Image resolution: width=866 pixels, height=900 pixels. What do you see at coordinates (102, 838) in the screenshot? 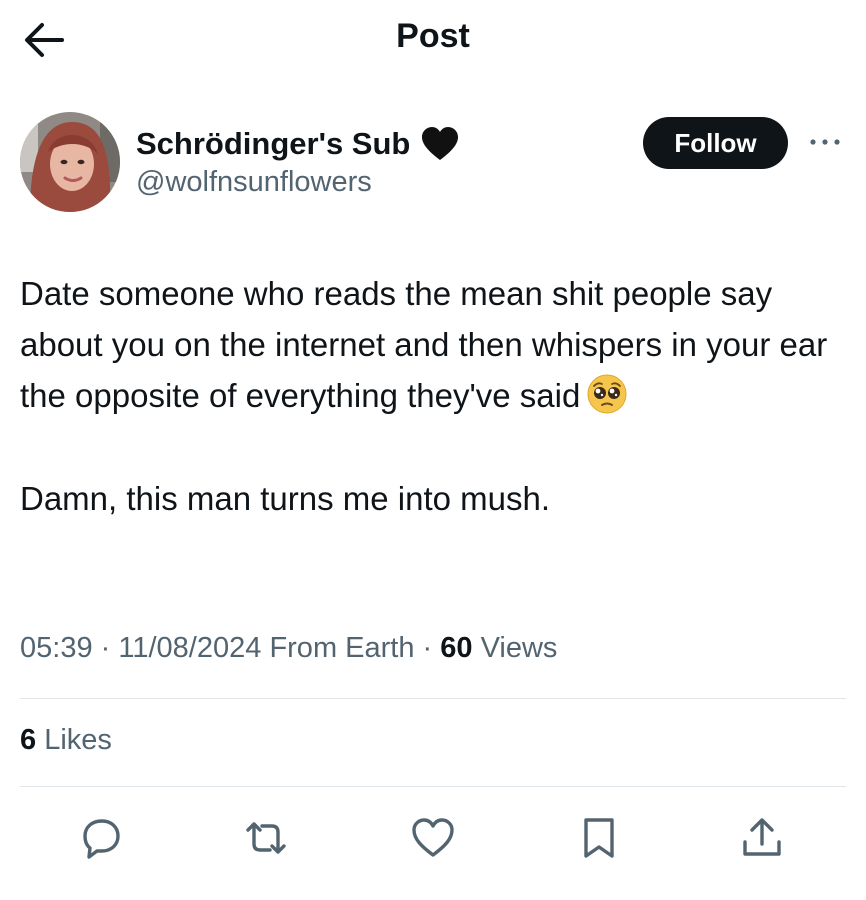
I see `reply-icon` at bounding box center [102, 838].